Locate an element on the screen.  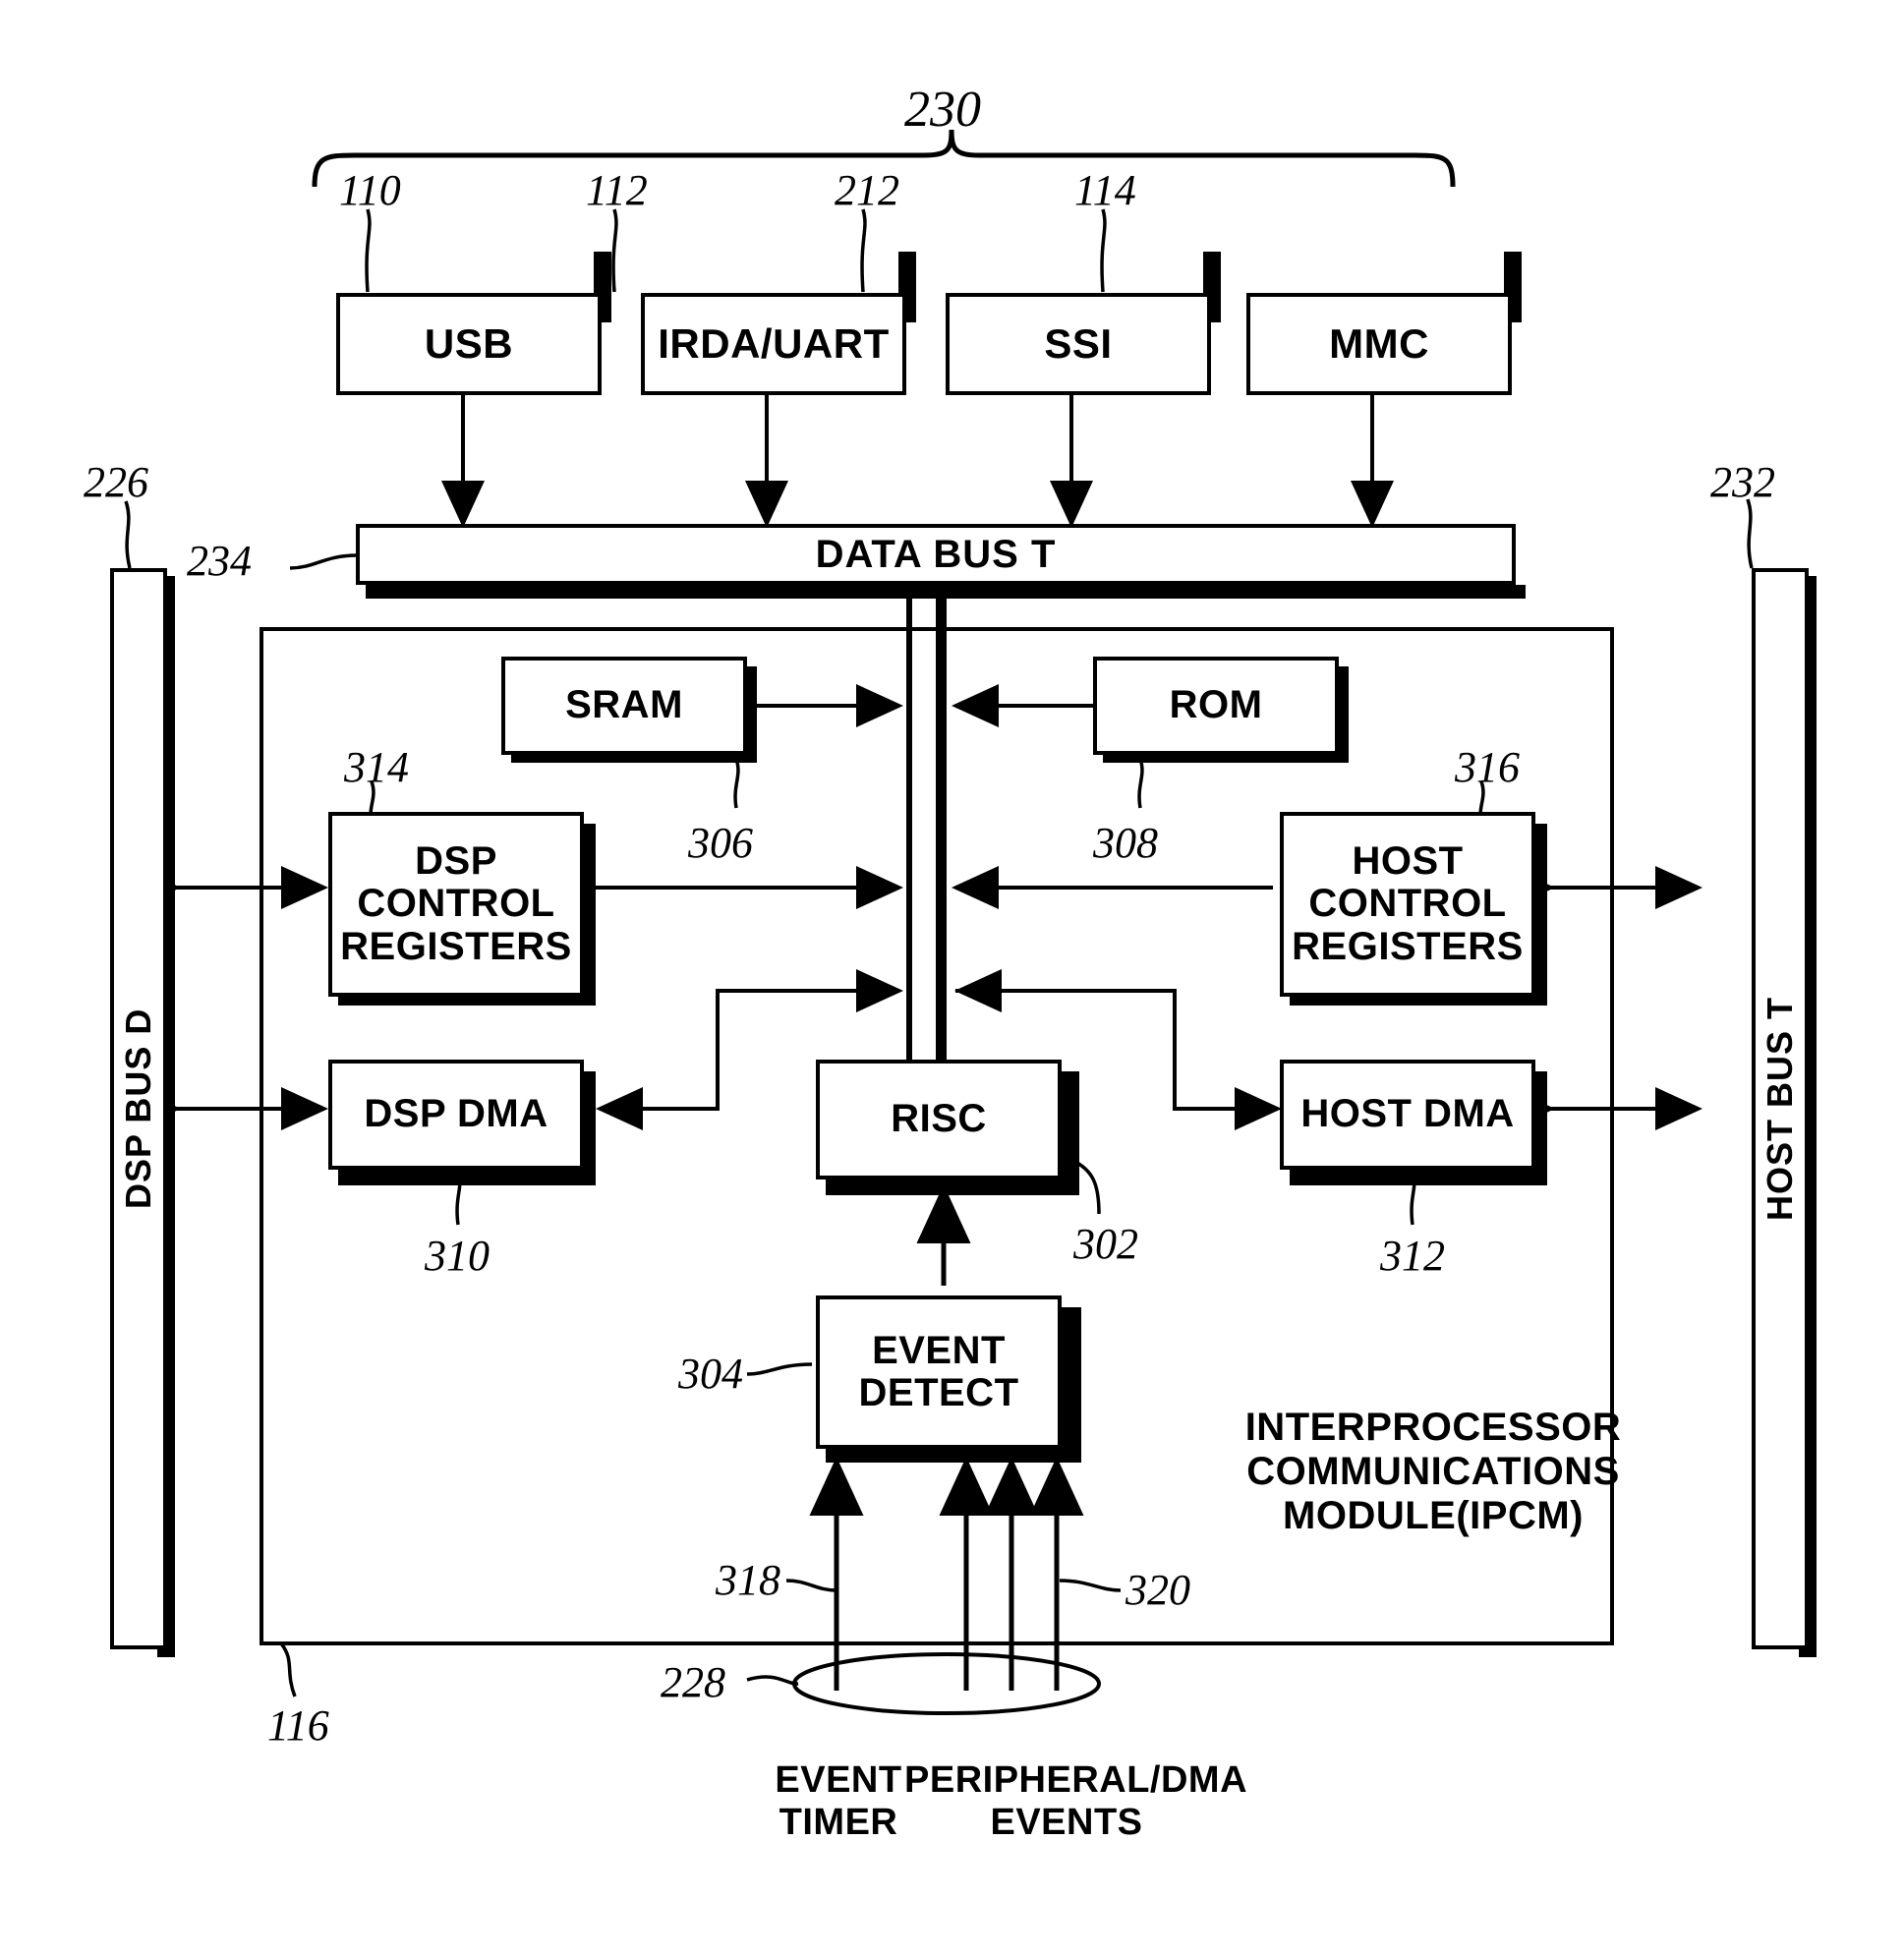
ref-116: 116 is located at coordinates (298, 1725).